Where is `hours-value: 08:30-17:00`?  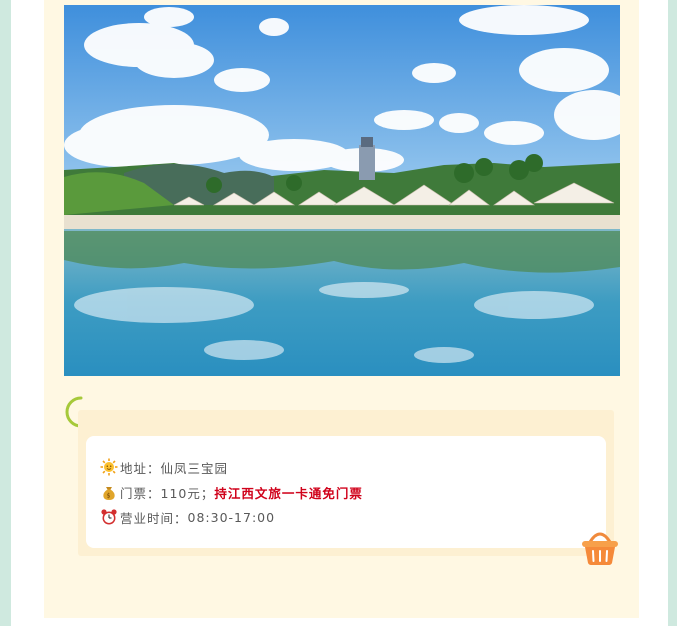 hours-value: 08:30-17:00 is located at coordinates (231, 517).